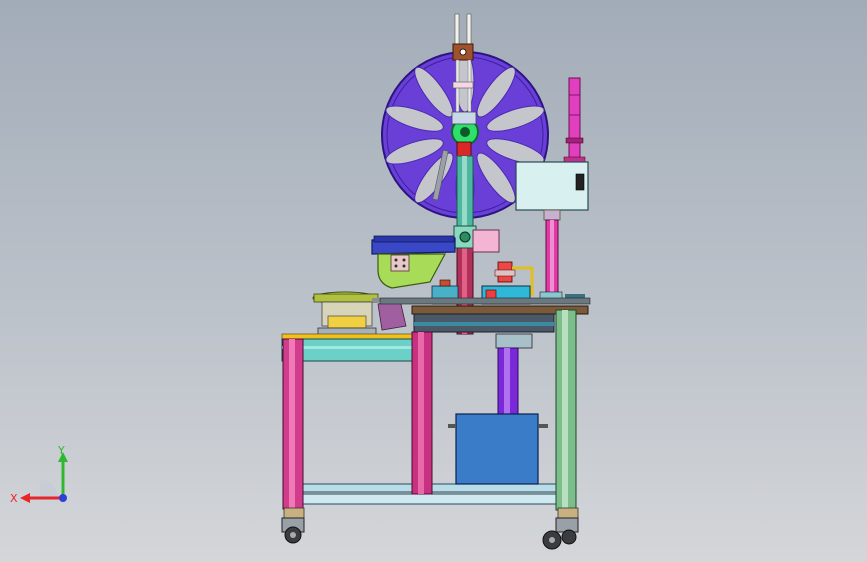 The image size is (867, 562). What do you see at coordinates (498, 409) in the screenshot?
I see `lower-drive-unit` at bounding box center [498, 409].